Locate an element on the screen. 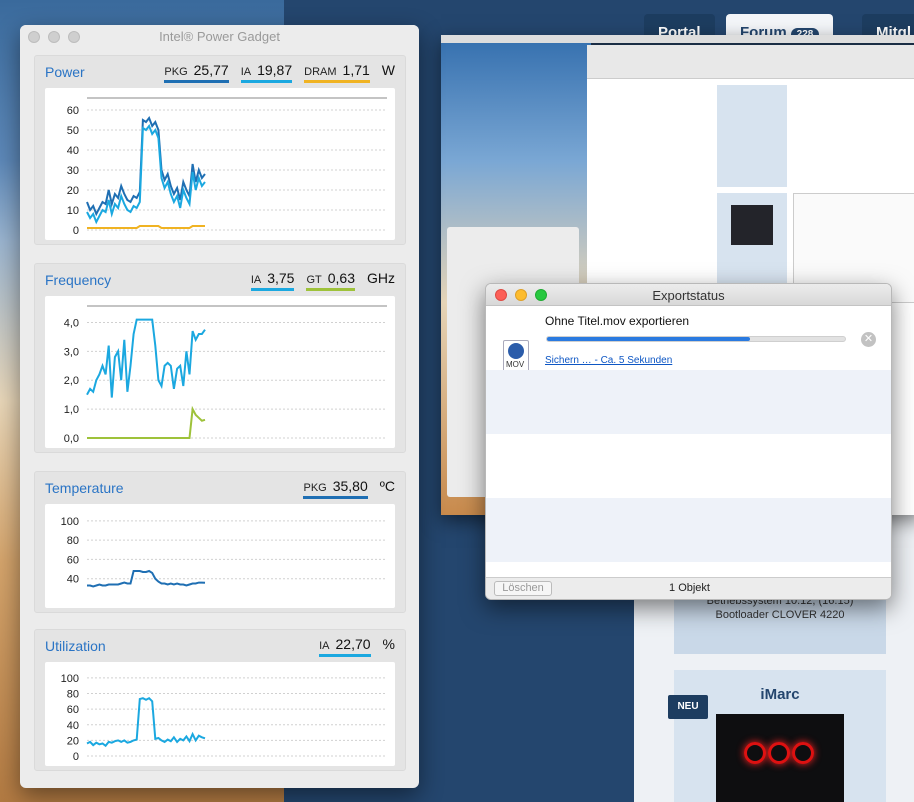 The image size is (914, 802). mini-menu-bar is located at coordinates (677, 39).